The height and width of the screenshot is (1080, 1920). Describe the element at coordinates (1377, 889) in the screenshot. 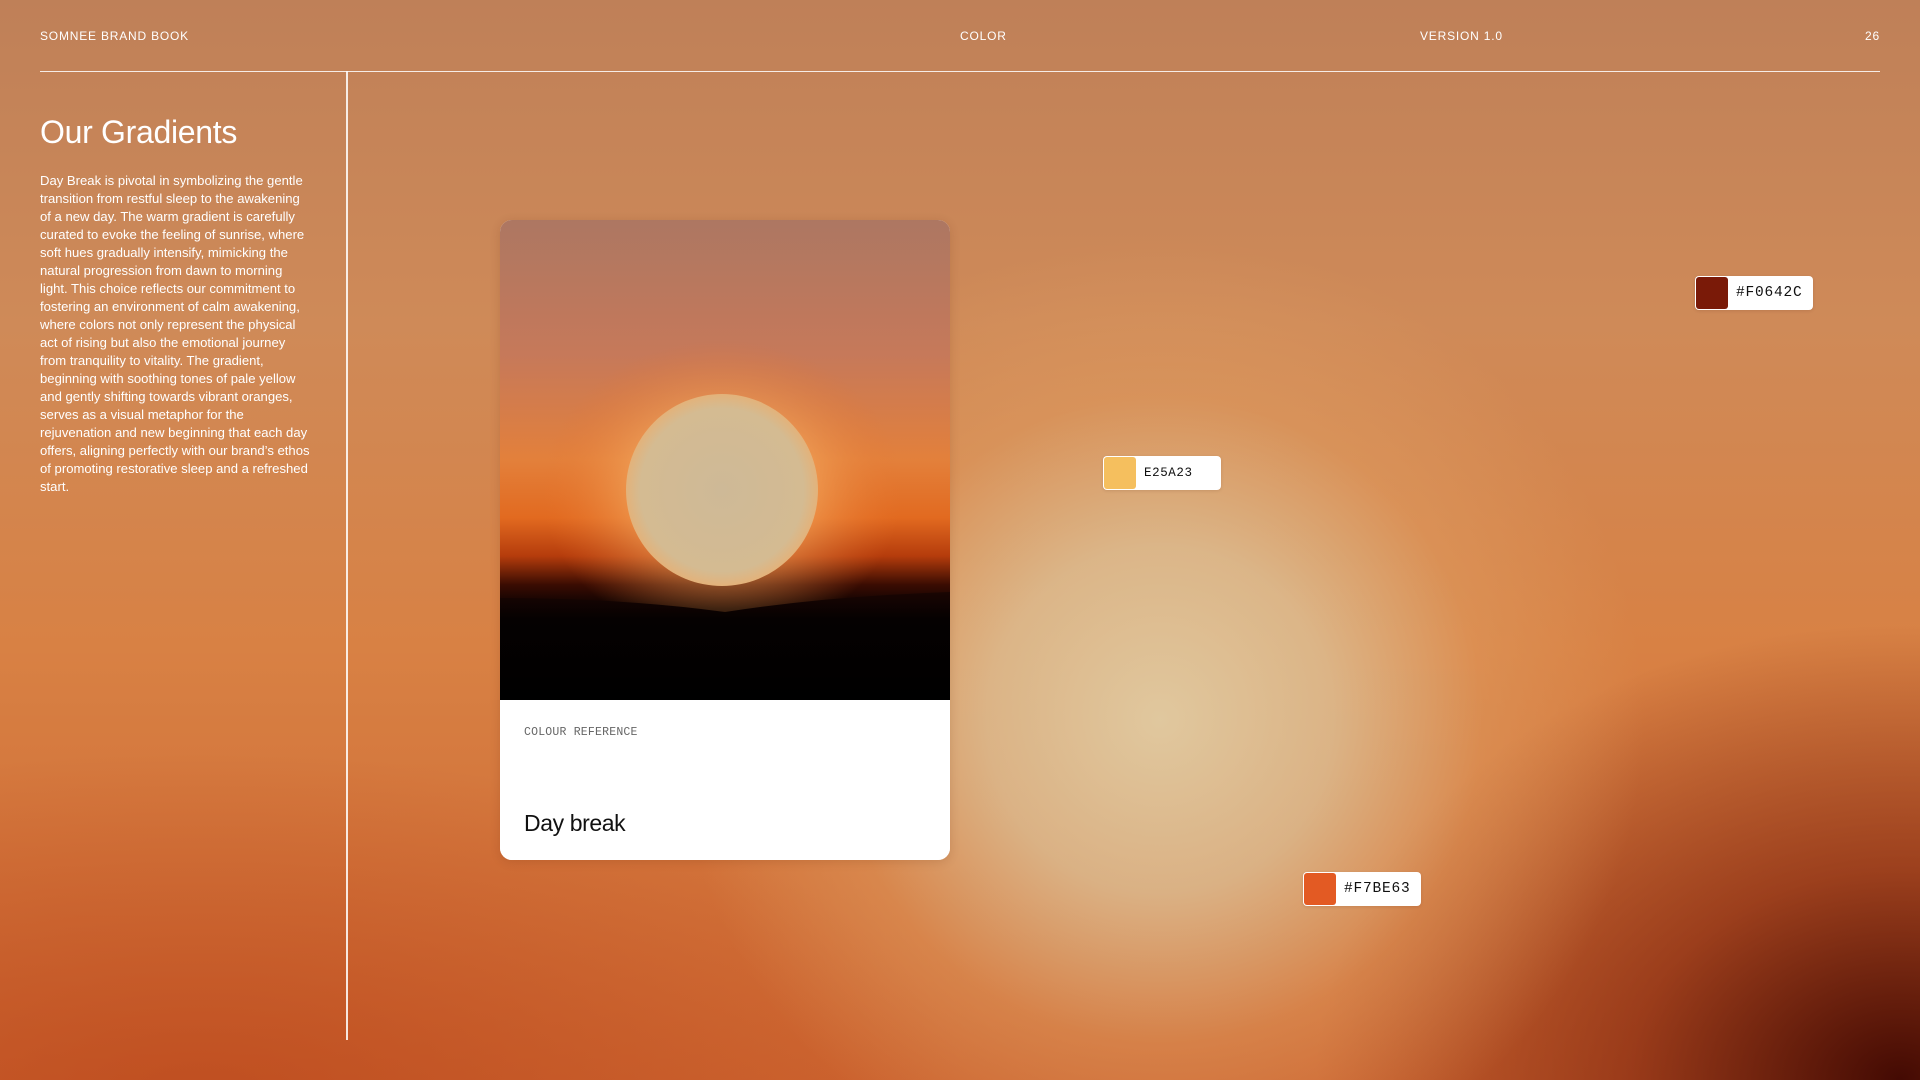

I see `hex-code: #F7BE63` at that location.